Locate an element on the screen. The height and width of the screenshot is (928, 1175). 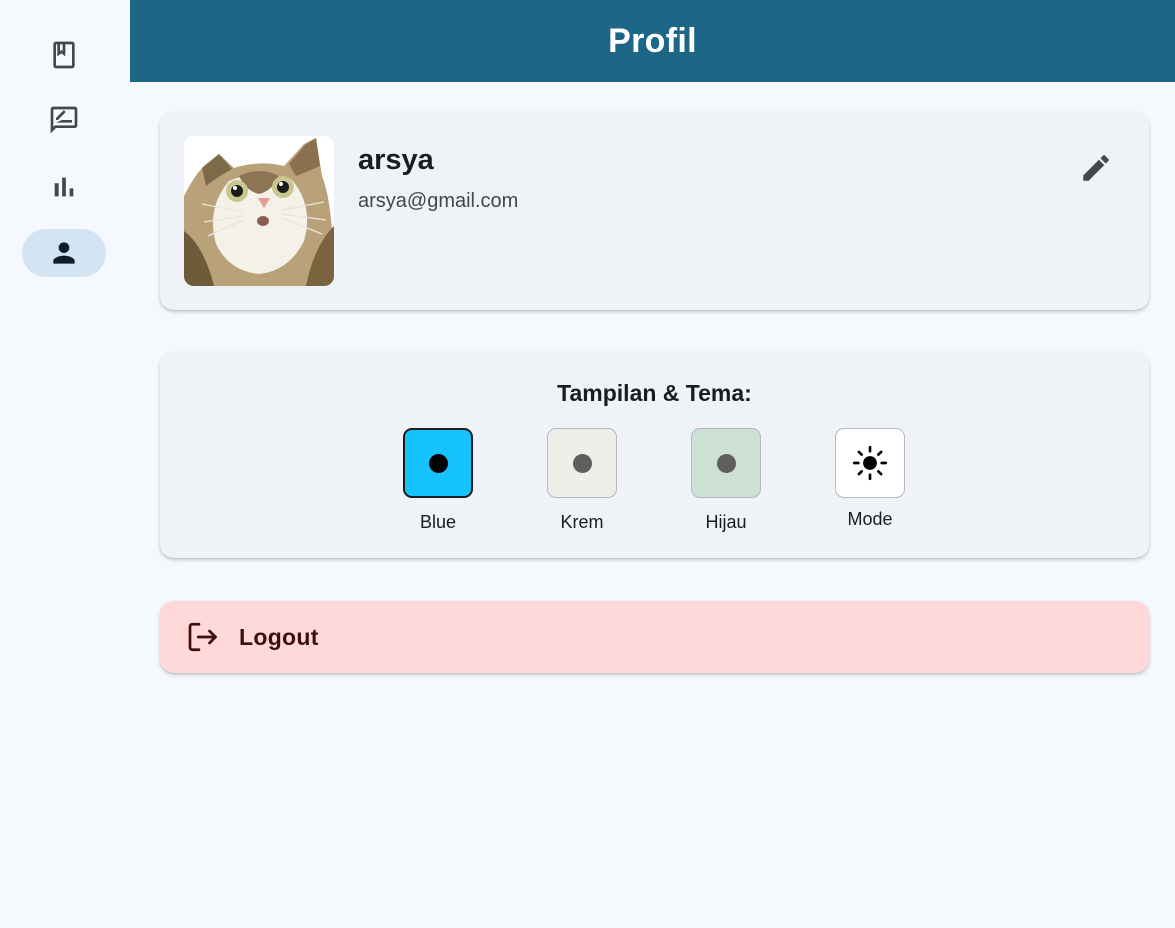
theme-label-hijau: Hijau is located at coordinates (726, 522).